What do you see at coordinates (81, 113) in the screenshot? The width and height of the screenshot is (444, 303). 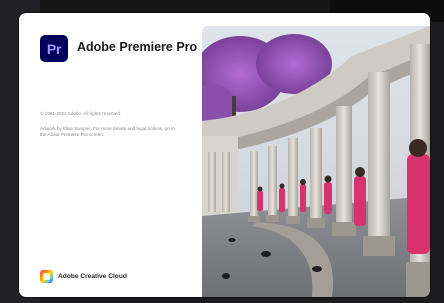 I see `copyright-text: © 1991-2022 Adobe. All rights reserved.` at bounding box center [81, 113].